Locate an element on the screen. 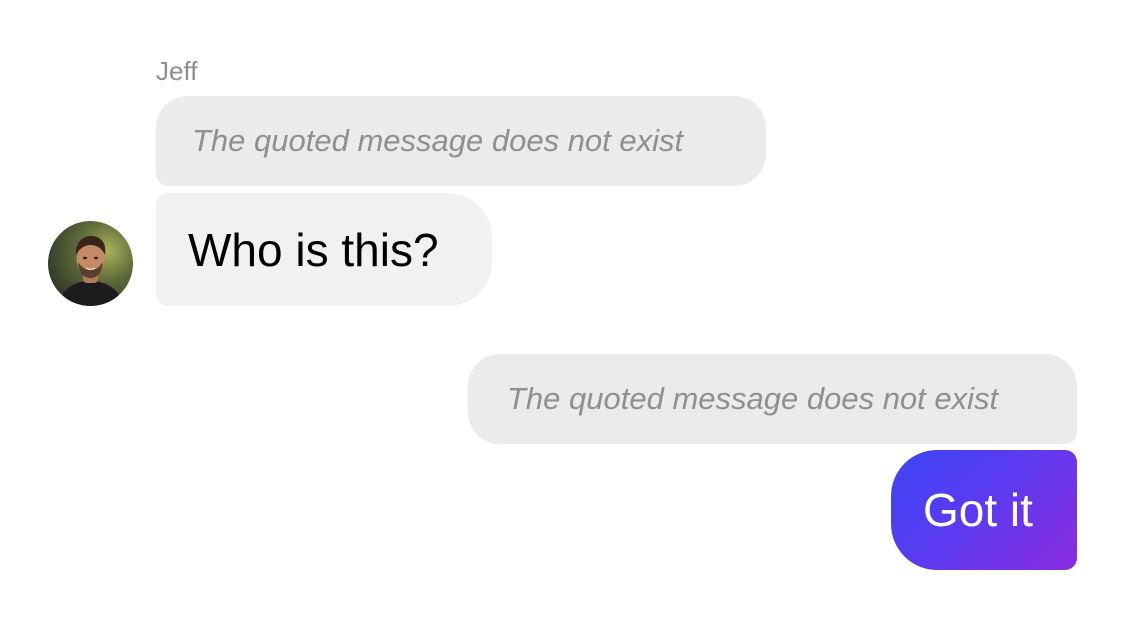 This screenshot has height=618, width=1125. avatar-photo-icon is located at coordinates (90, 263).